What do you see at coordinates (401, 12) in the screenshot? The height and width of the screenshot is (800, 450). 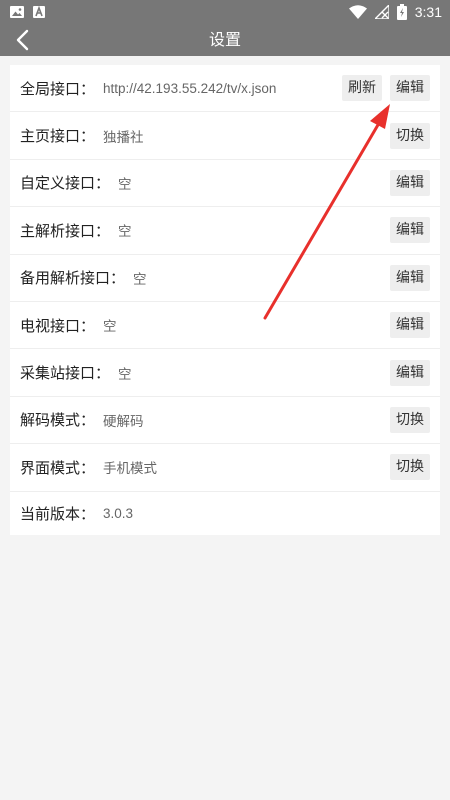 I see `battery-charging-icon` at bounding box center [401, 12].